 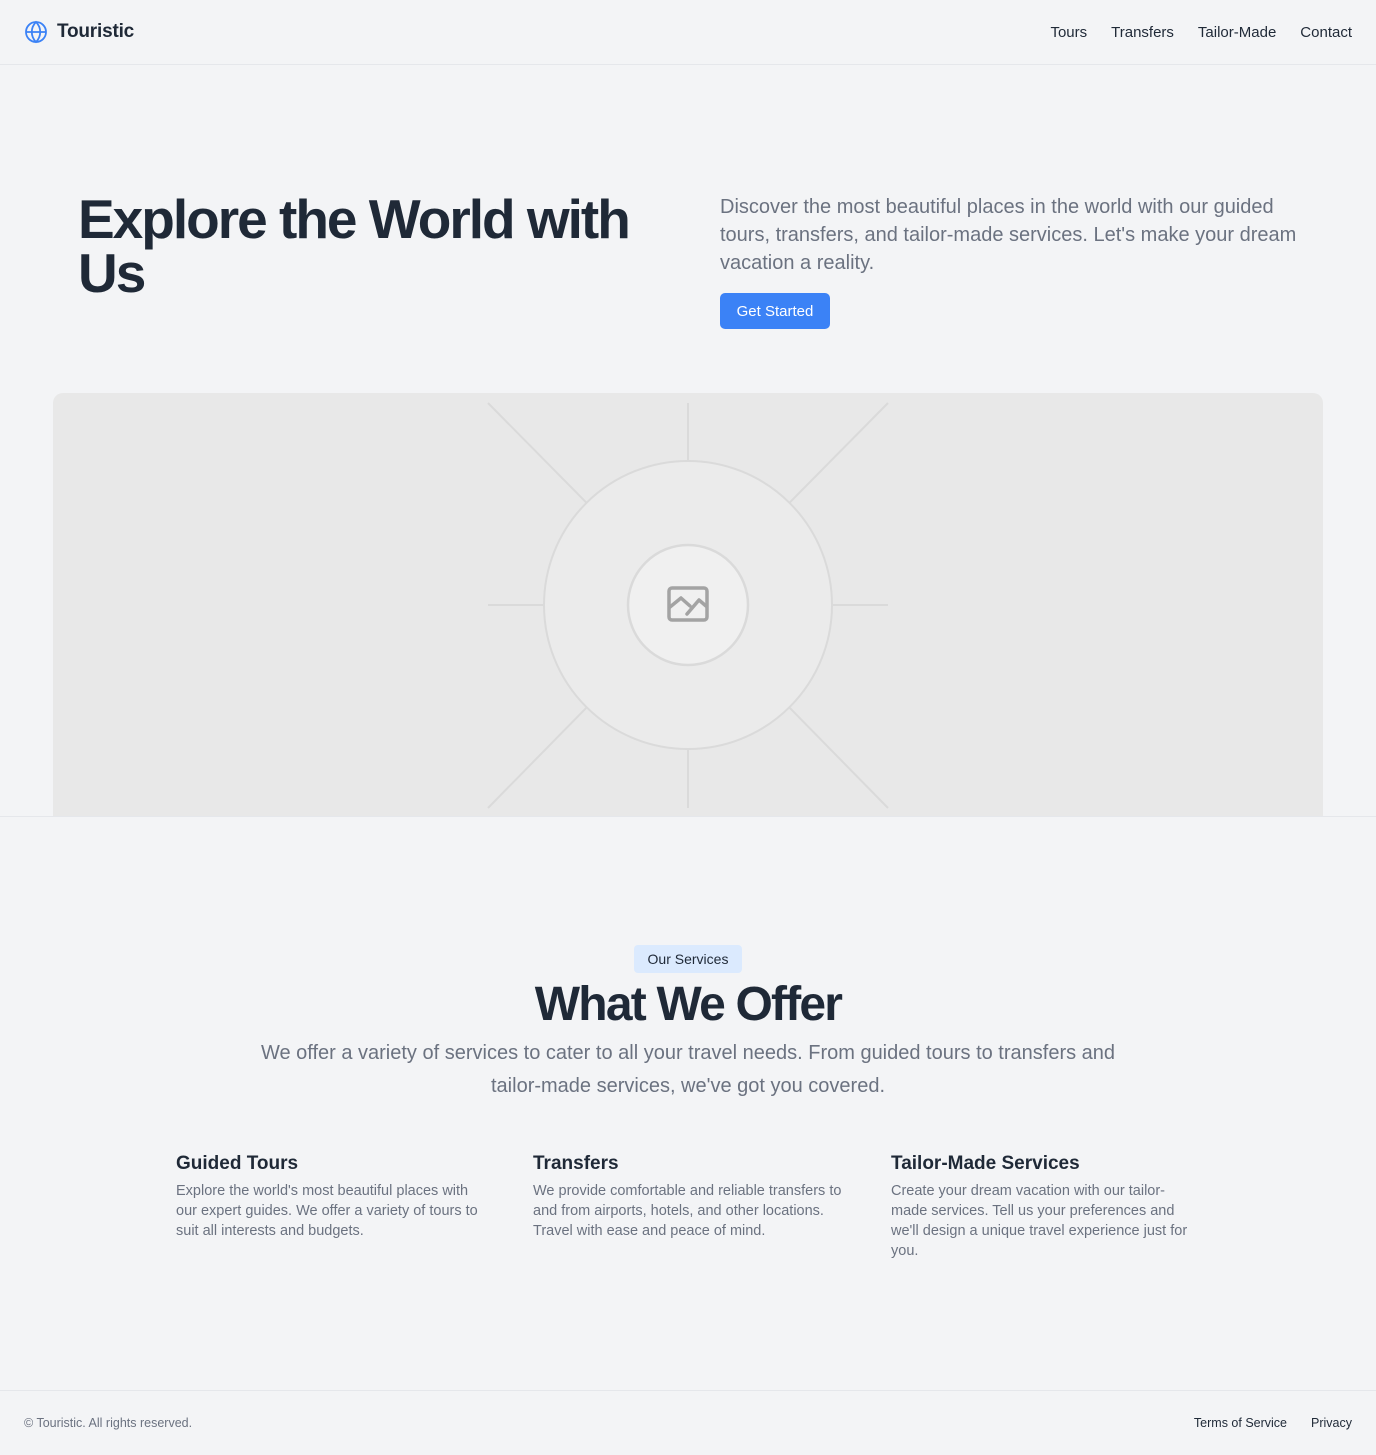 I want to click on privacy-link: Privacy, so click(x=1331, y=1423).